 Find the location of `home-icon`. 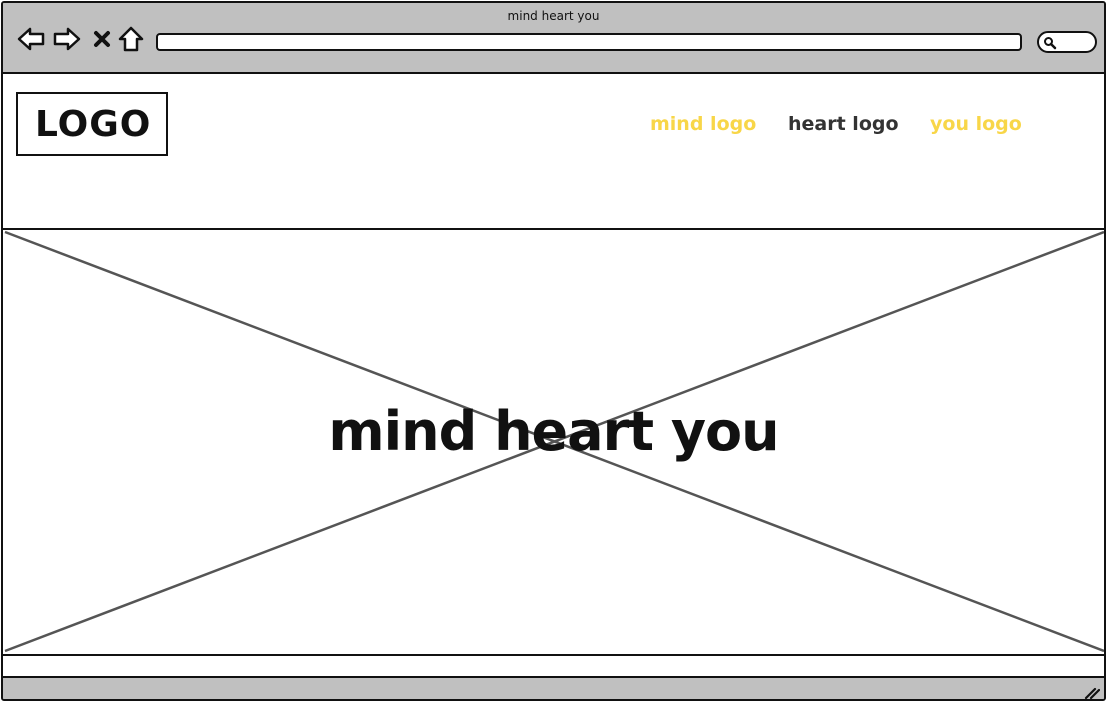

home-icon is located at coordinates (131, 39).